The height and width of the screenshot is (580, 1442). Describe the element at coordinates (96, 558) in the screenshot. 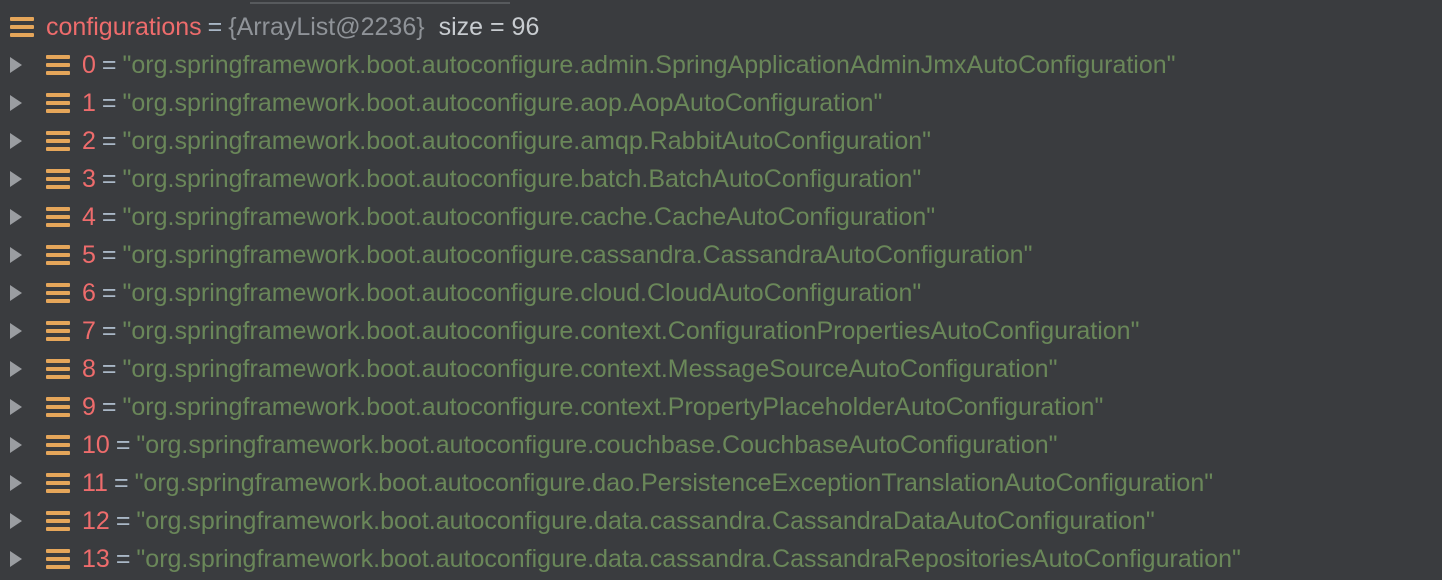

I see `item-index: 13` at that location.